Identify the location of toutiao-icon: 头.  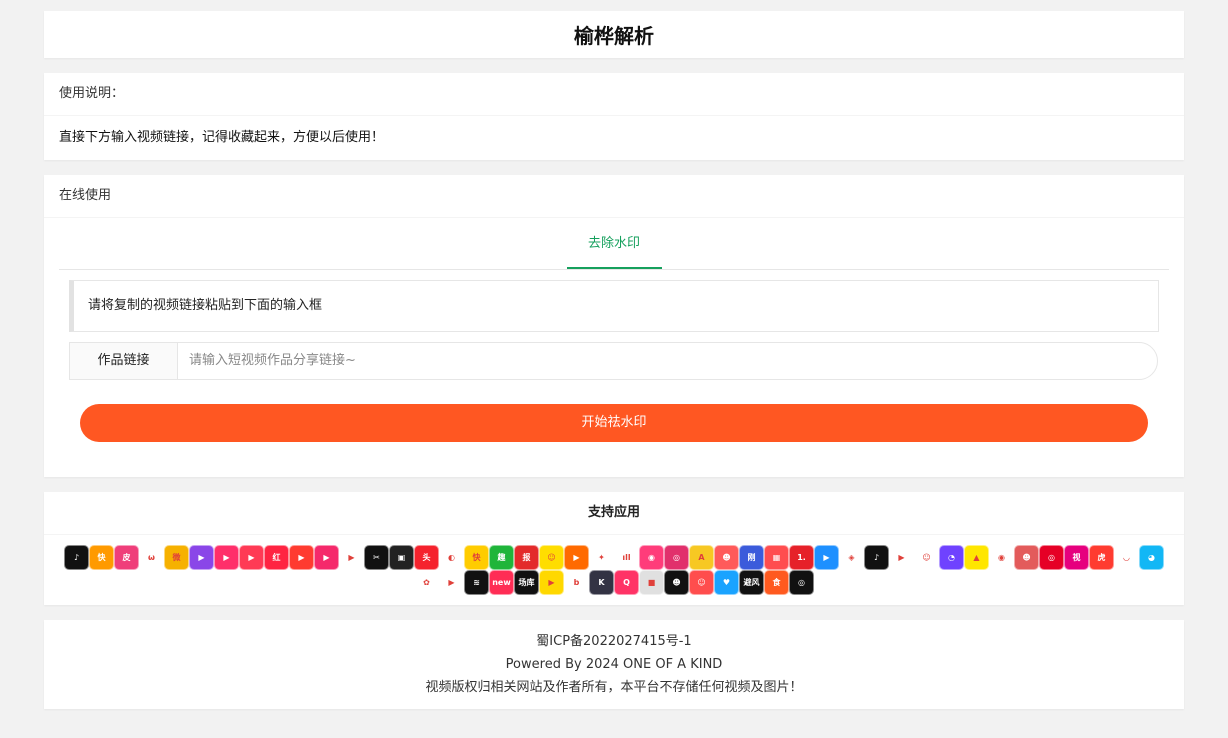
(426, 557).